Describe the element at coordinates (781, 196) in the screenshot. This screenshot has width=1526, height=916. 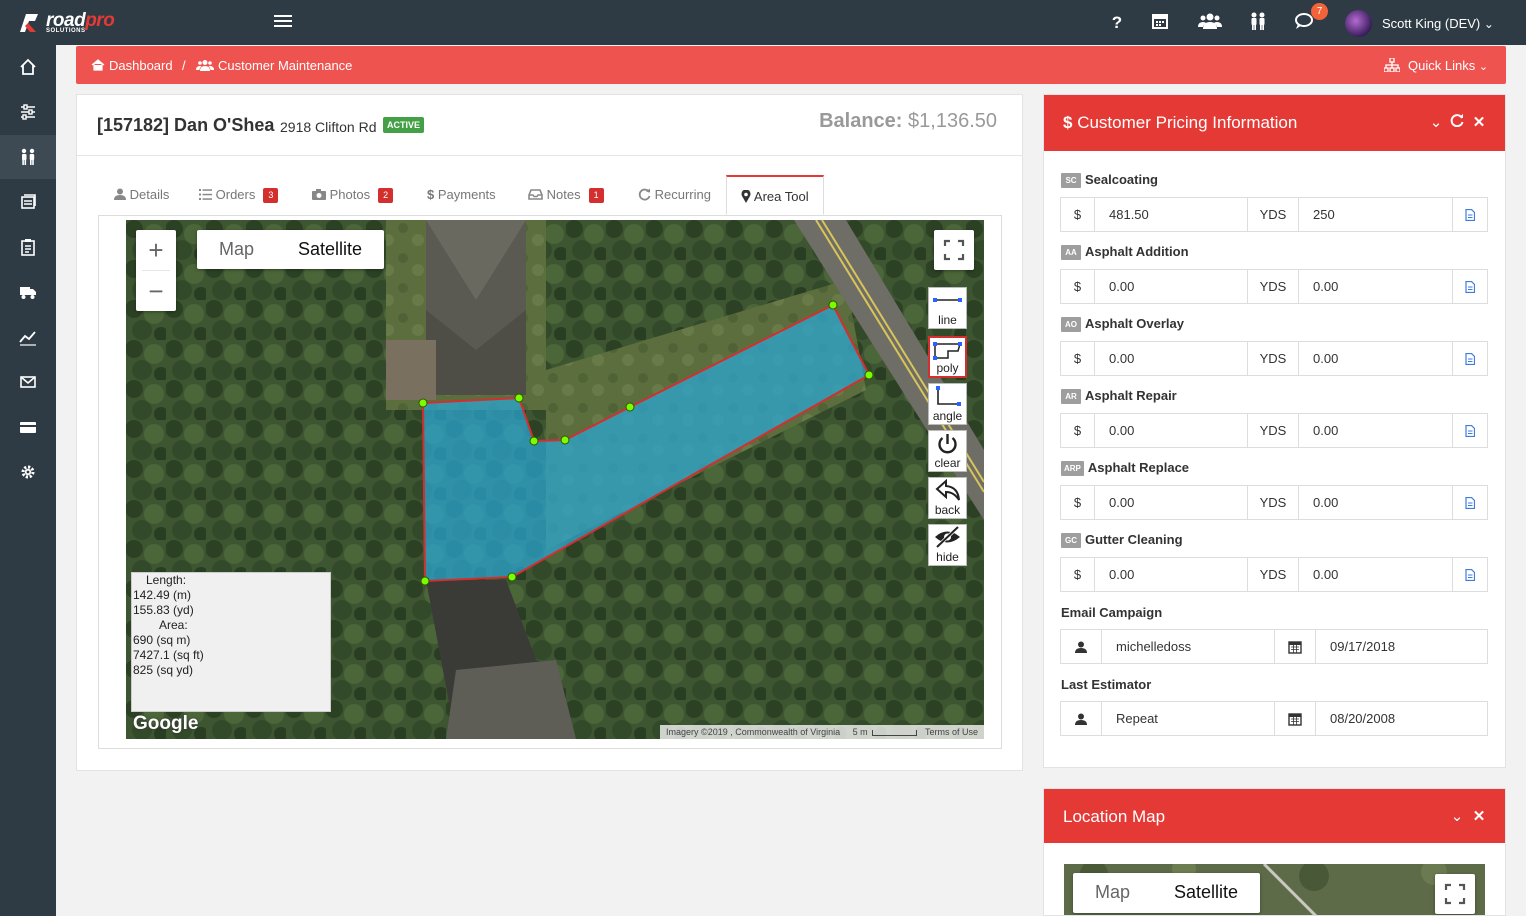
I see `tab-area-tool-label: Area Tool` at that location.